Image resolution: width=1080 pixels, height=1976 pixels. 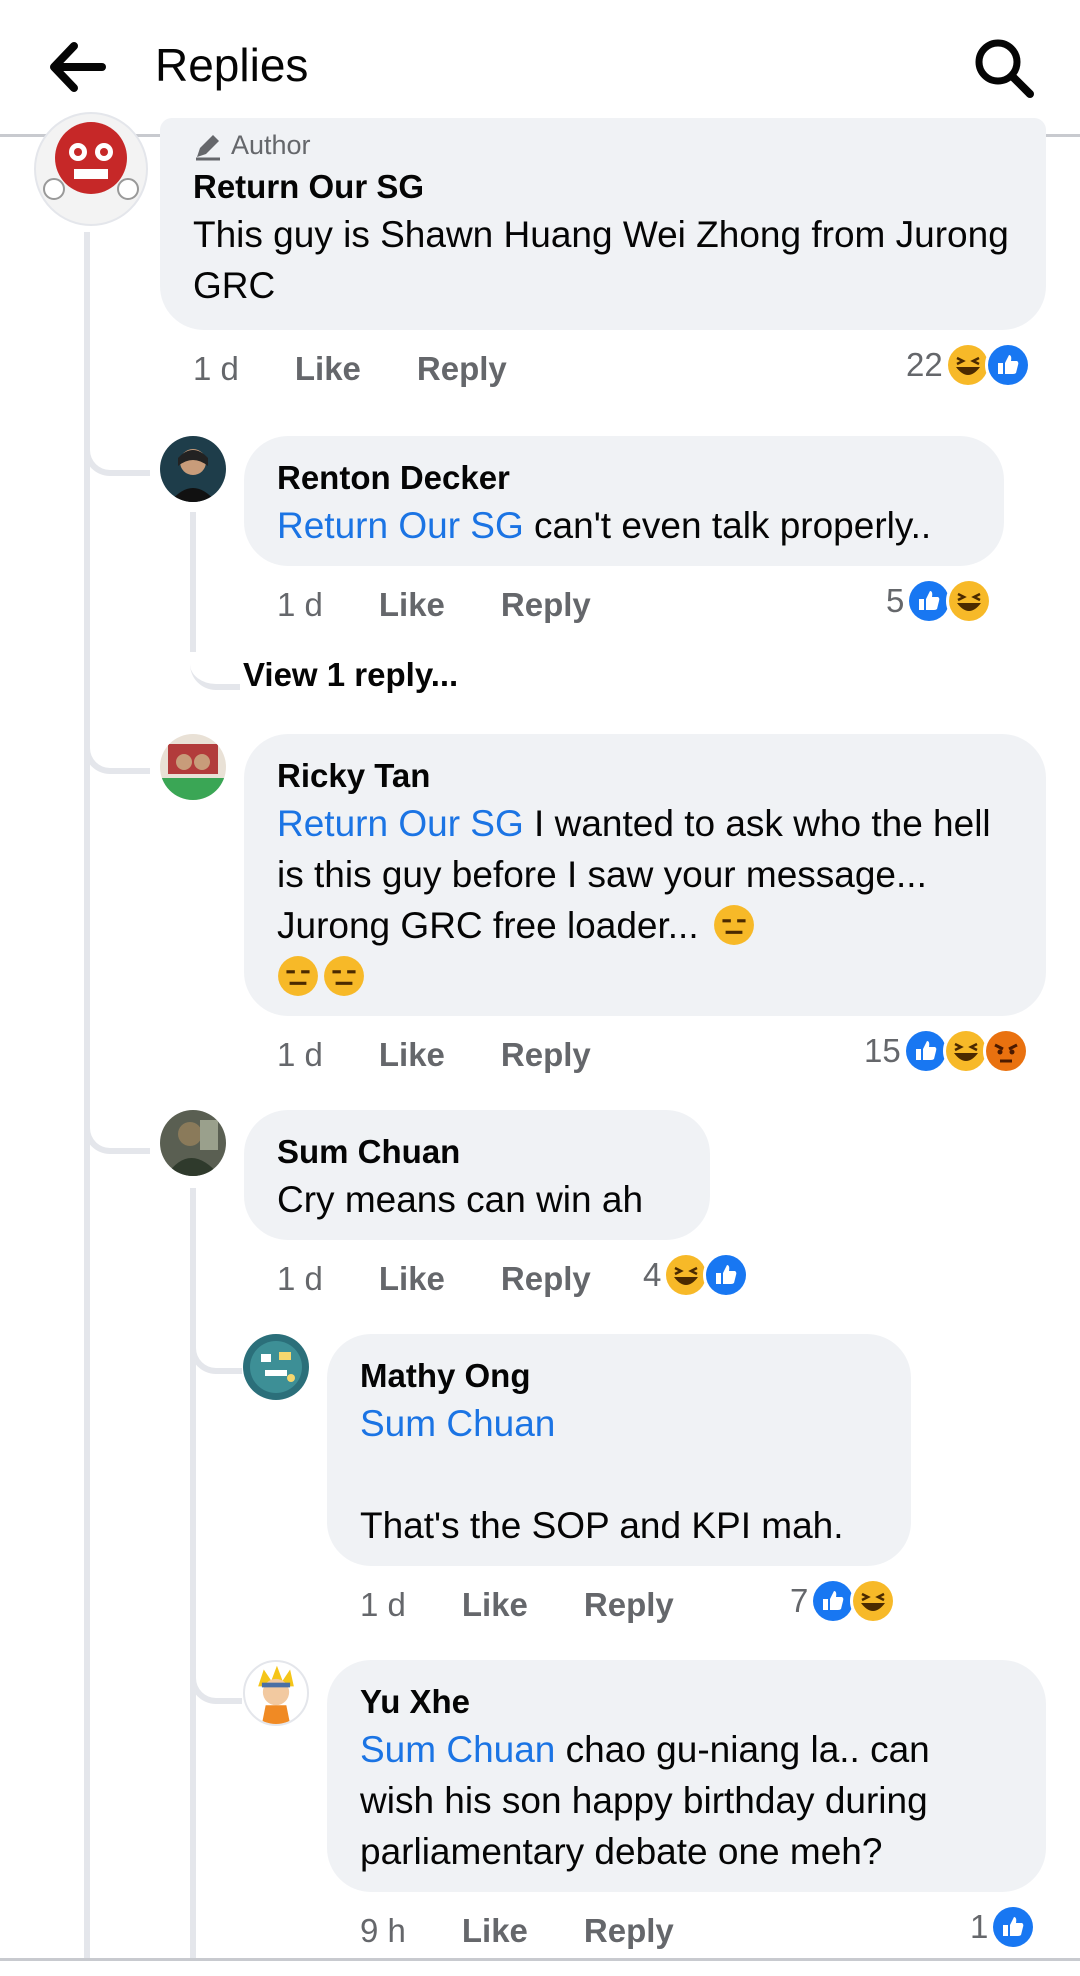 I want to click on reaction-count: 1, so click(x=979, y=1926).